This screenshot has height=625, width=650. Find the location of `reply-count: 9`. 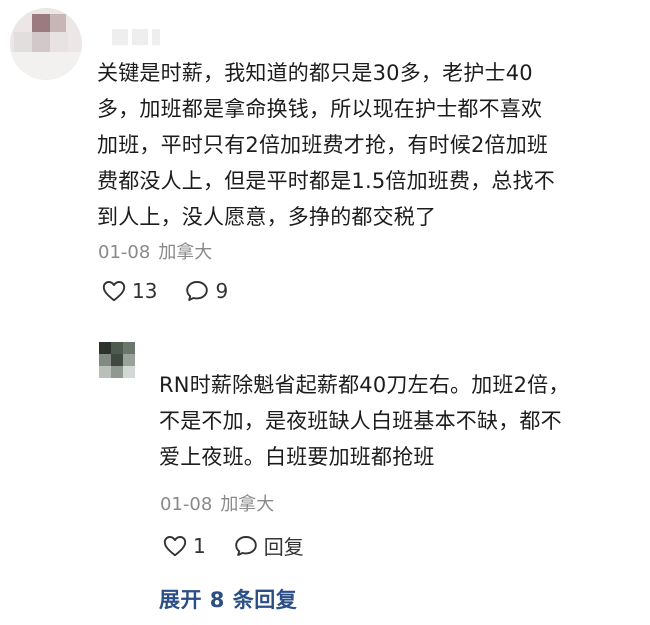

reply-count: 9 is located at coordinates (222, 291).